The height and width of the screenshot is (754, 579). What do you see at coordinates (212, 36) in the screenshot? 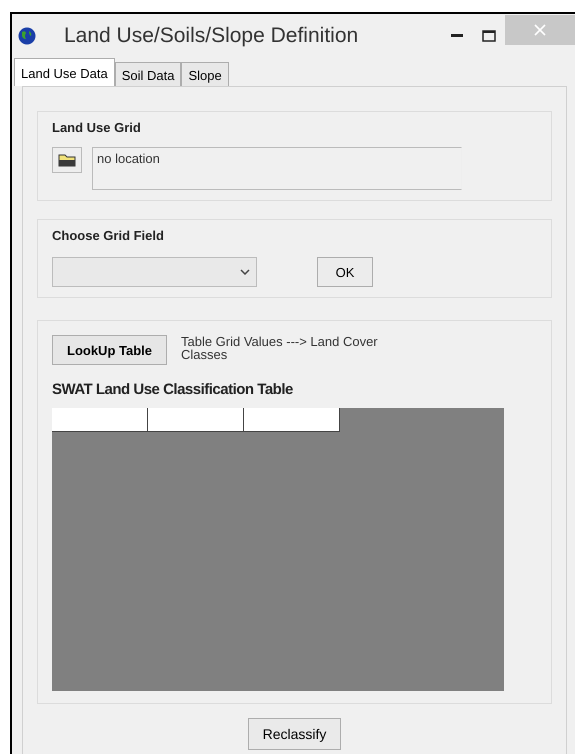
I see `window-title: Land Use/Soils/Slope Definition` at bounding box center [212, 36].